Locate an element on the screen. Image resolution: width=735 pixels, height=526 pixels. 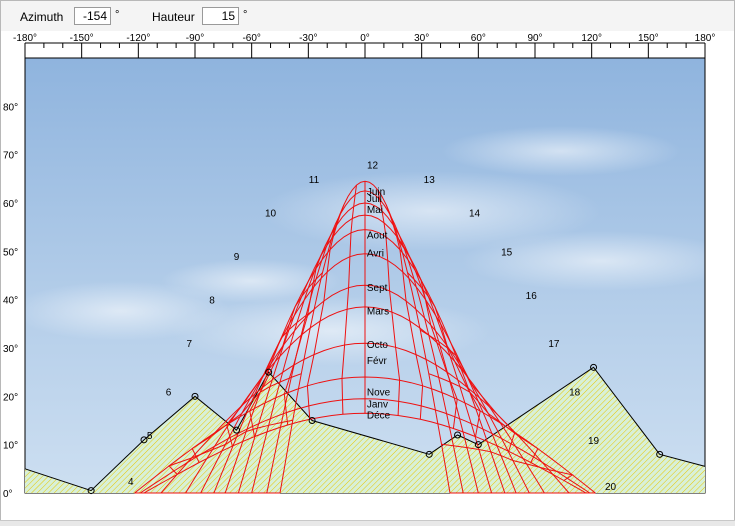
month-label: Janv is located at coordinates (377, 405).